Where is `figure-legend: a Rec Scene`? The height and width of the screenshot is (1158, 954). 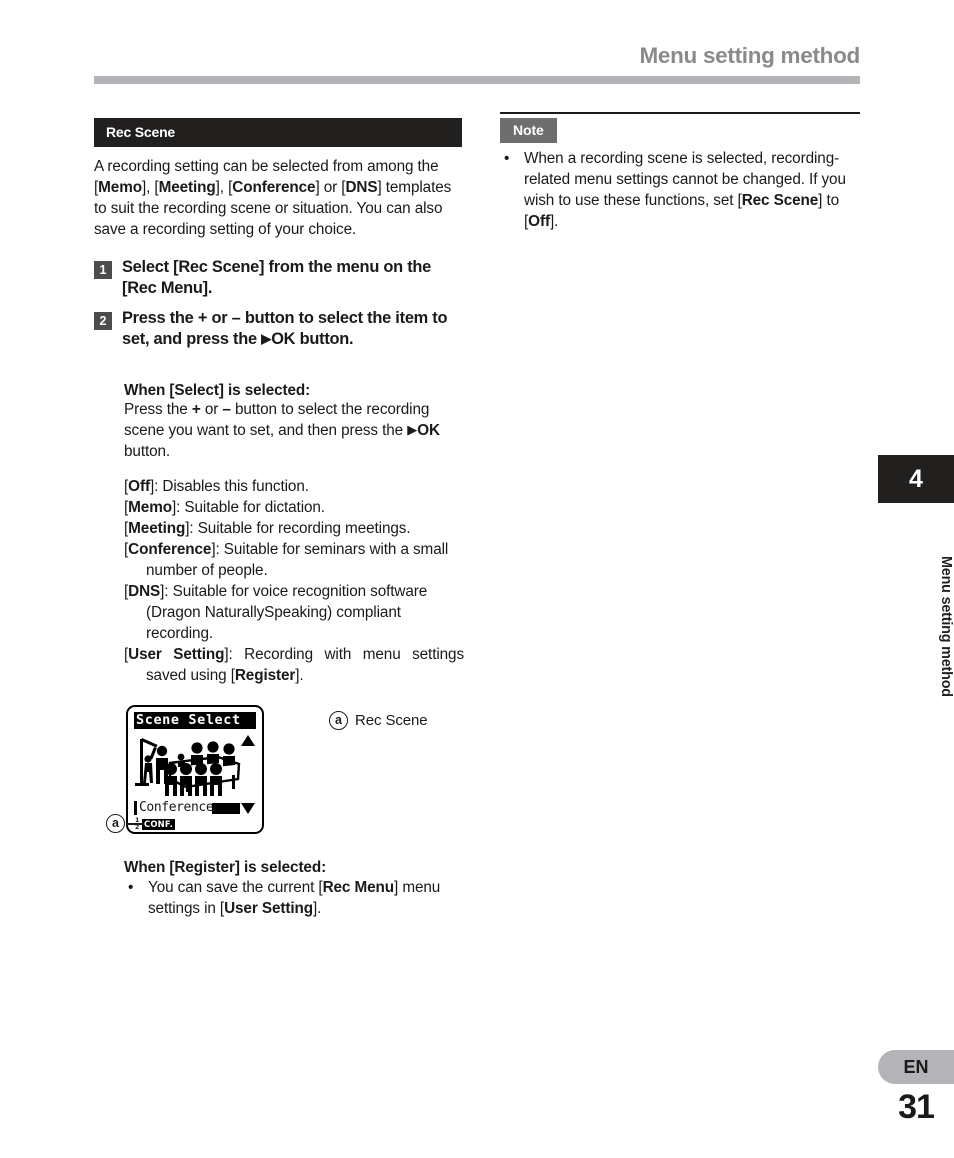
figure-legend: a Rec Scene is located at coordinates (378, 720).